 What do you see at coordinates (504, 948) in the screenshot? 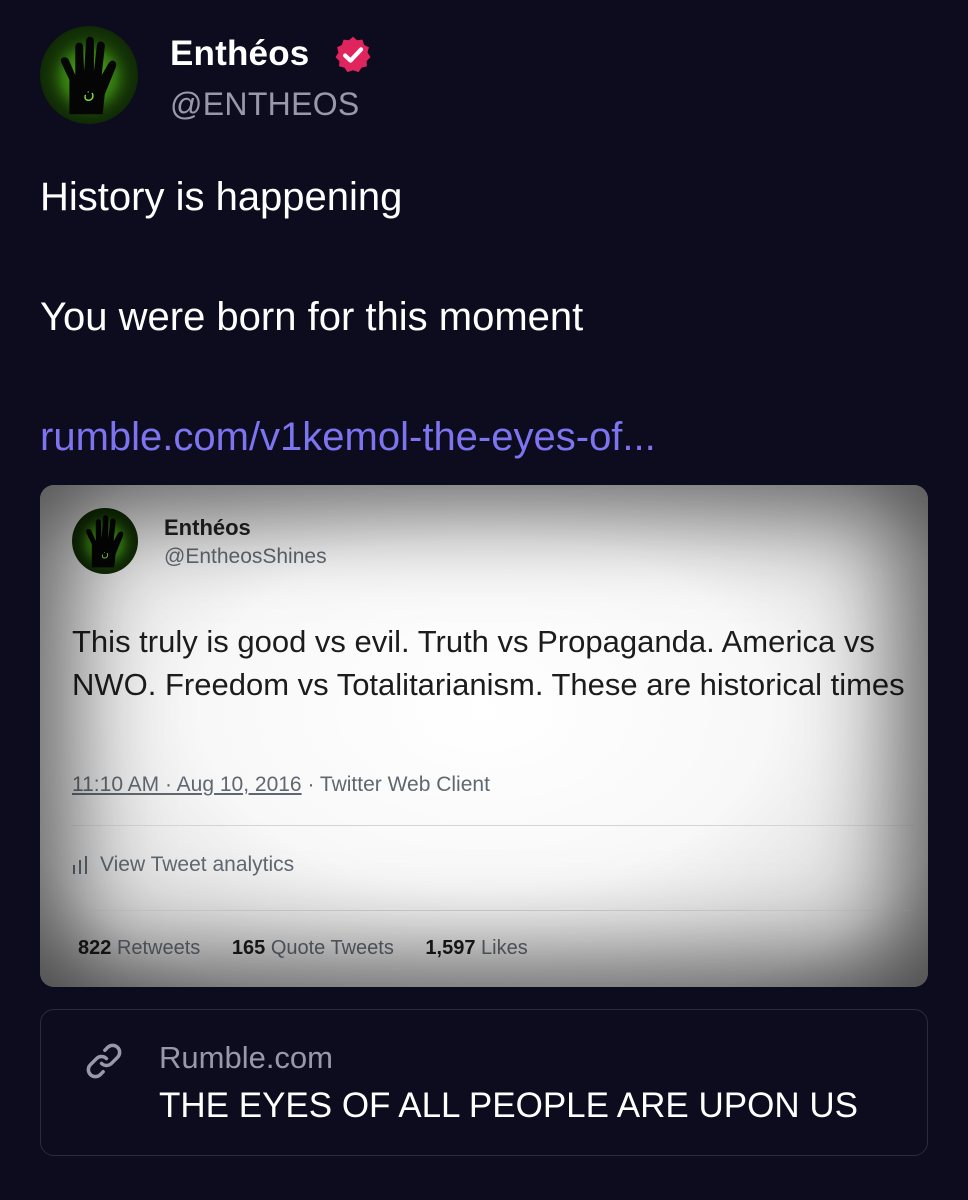
I see `likes-label: Likes` at bounding box center [504, 948].